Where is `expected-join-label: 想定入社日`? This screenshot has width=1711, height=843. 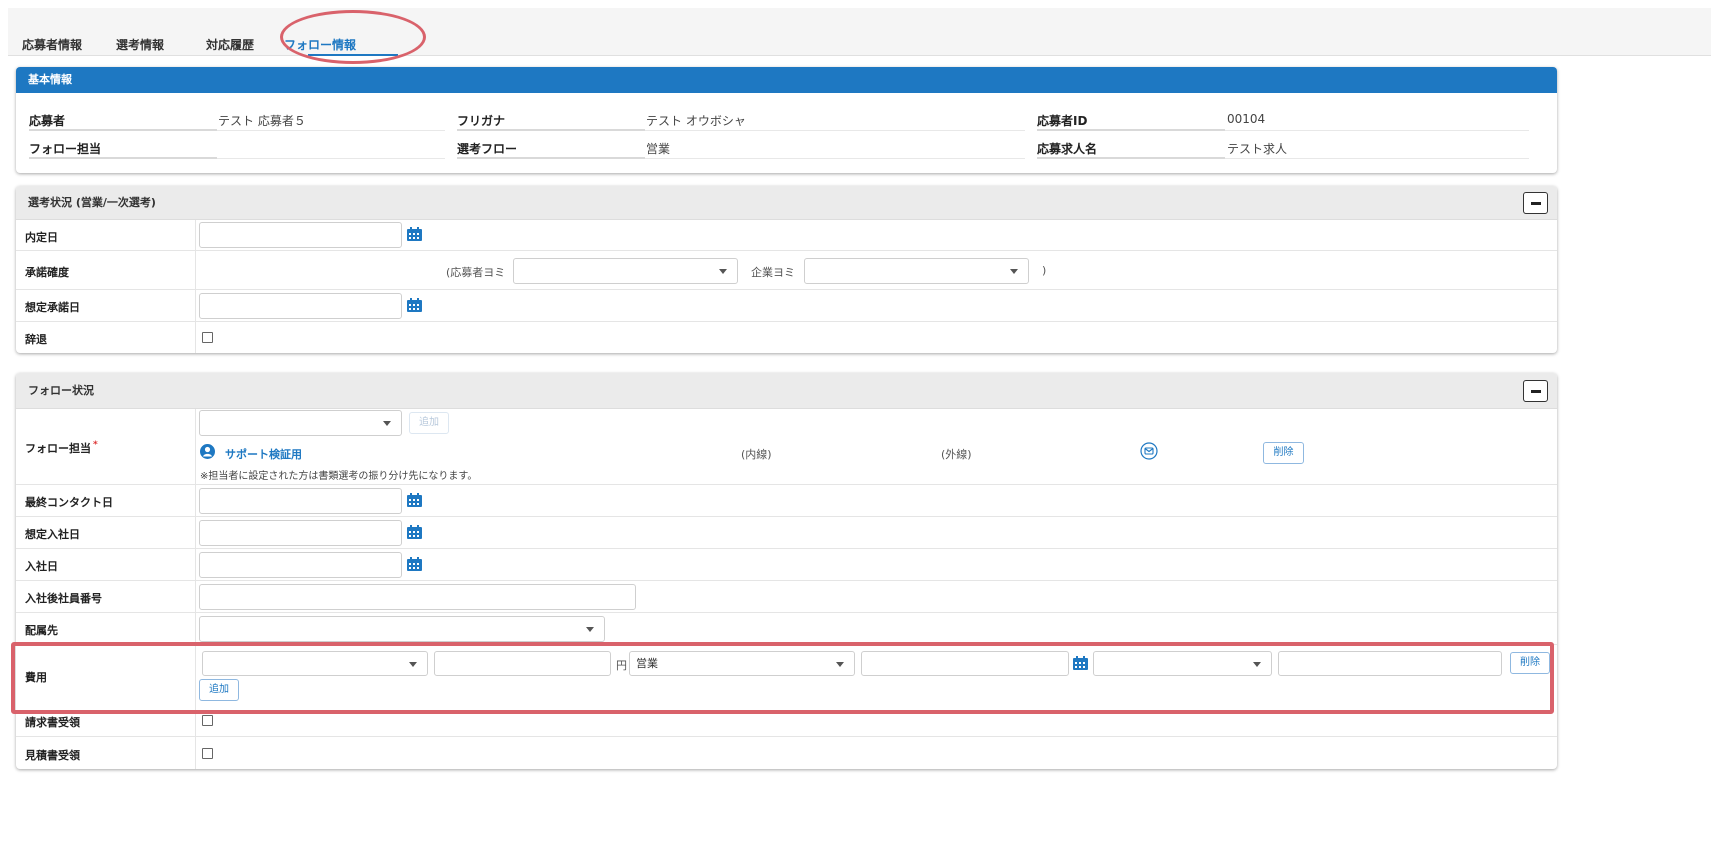
expected-join-label: 想定入社日 is located at coordinates (52, 534).